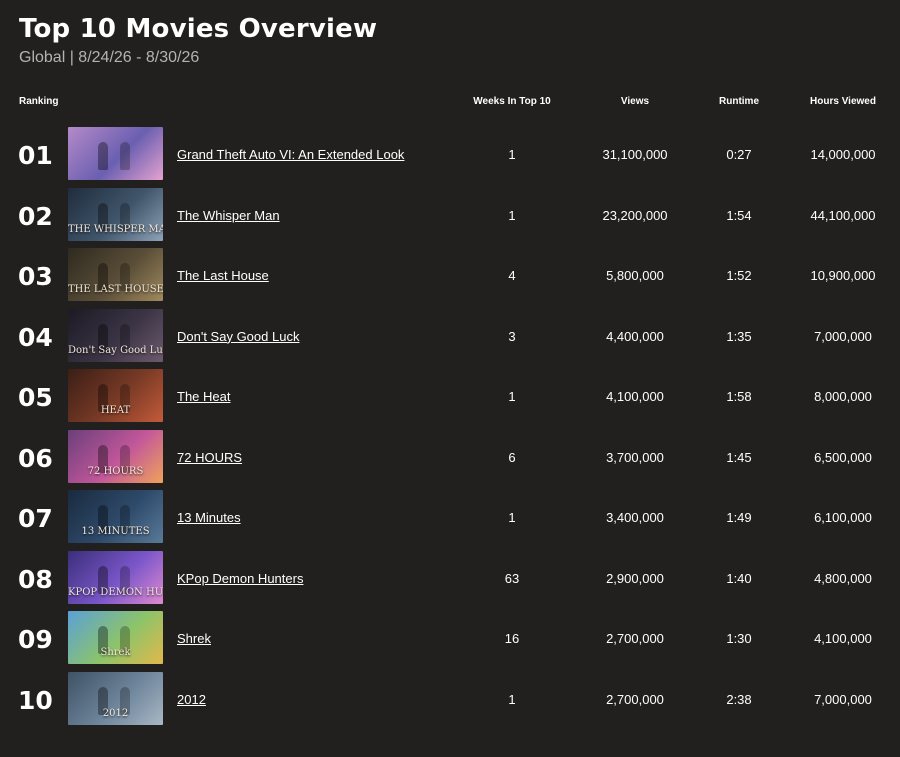  Describe the element at coordinates (115, 516) in the screenshot. I see `movie-thumbnail: 13 MINUTES` at that location.